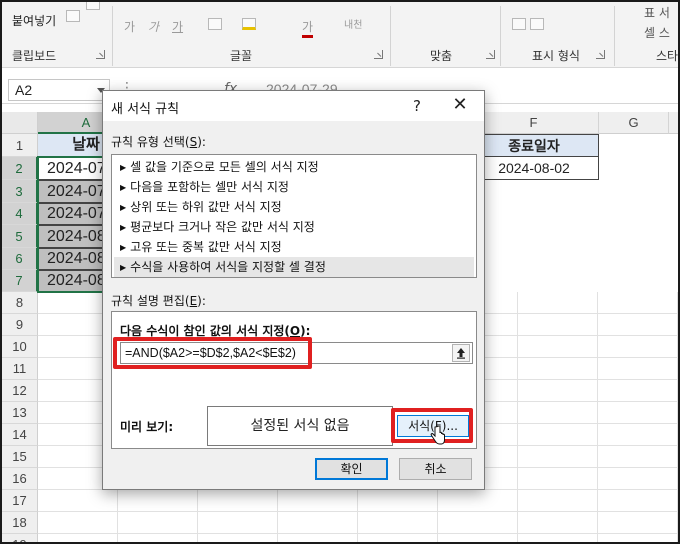 This screenshot has width=680, height=544. What do you see at coordinates (378, 54) in the screenshot?
I see `font-launcher-icon` at bounding box center [378, 54].